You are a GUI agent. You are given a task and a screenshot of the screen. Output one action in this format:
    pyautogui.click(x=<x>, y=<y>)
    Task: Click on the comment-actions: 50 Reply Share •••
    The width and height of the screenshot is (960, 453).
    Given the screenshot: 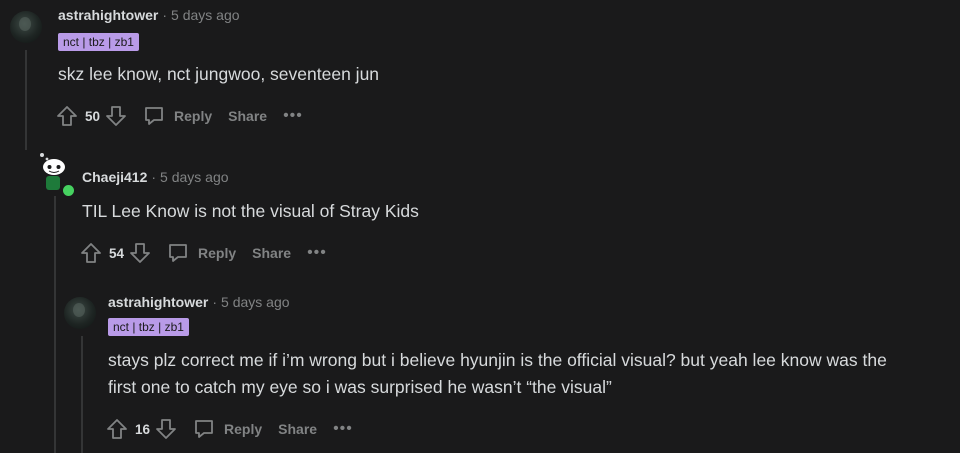 What is the action you would take?
    pyautogui.click(x=179, y=116)
    